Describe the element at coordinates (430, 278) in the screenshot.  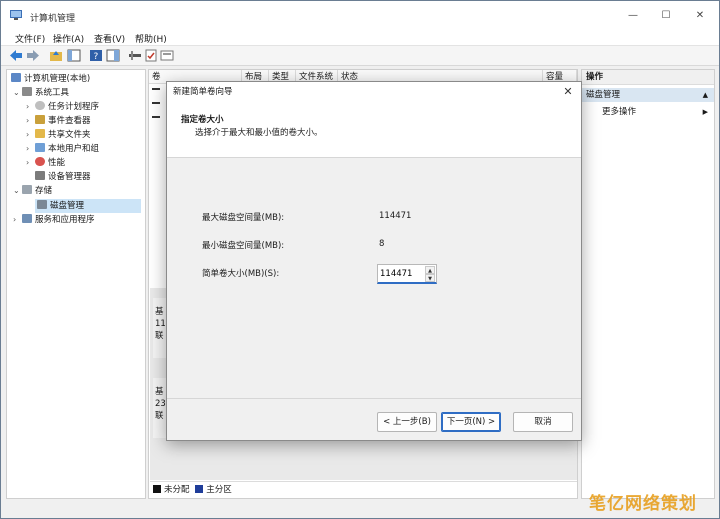
I see `stepper-down-icon: ▼` at that location.